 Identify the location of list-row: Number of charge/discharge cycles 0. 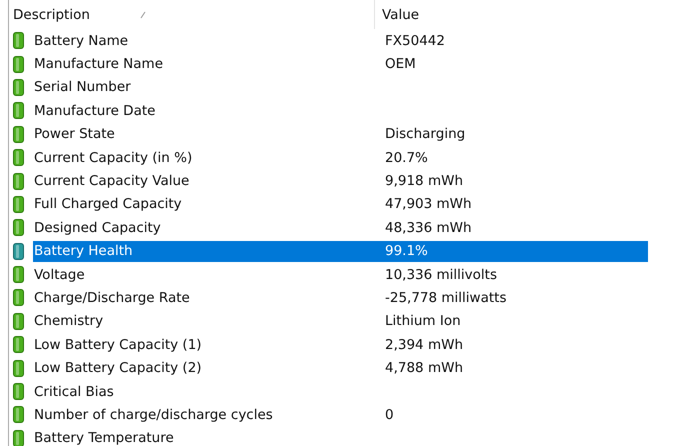
(340, 415).